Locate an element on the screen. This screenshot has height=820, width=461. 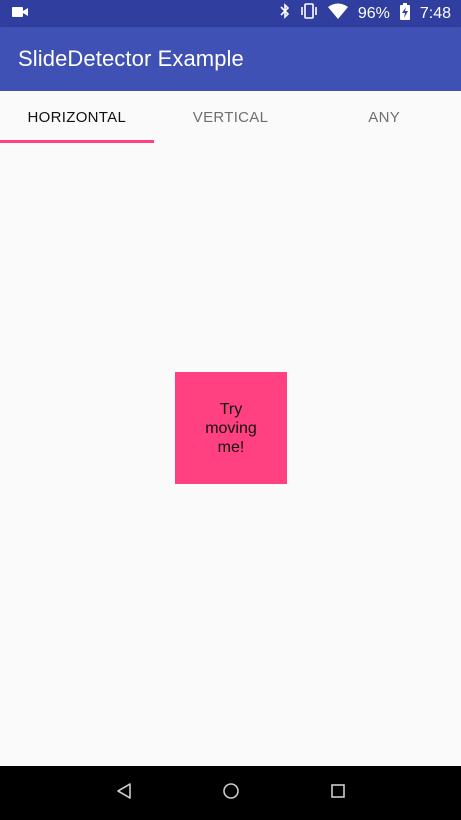
tab-bar: HORIZONTAL VERTICAL ANY is located at coordinates (230, 117).